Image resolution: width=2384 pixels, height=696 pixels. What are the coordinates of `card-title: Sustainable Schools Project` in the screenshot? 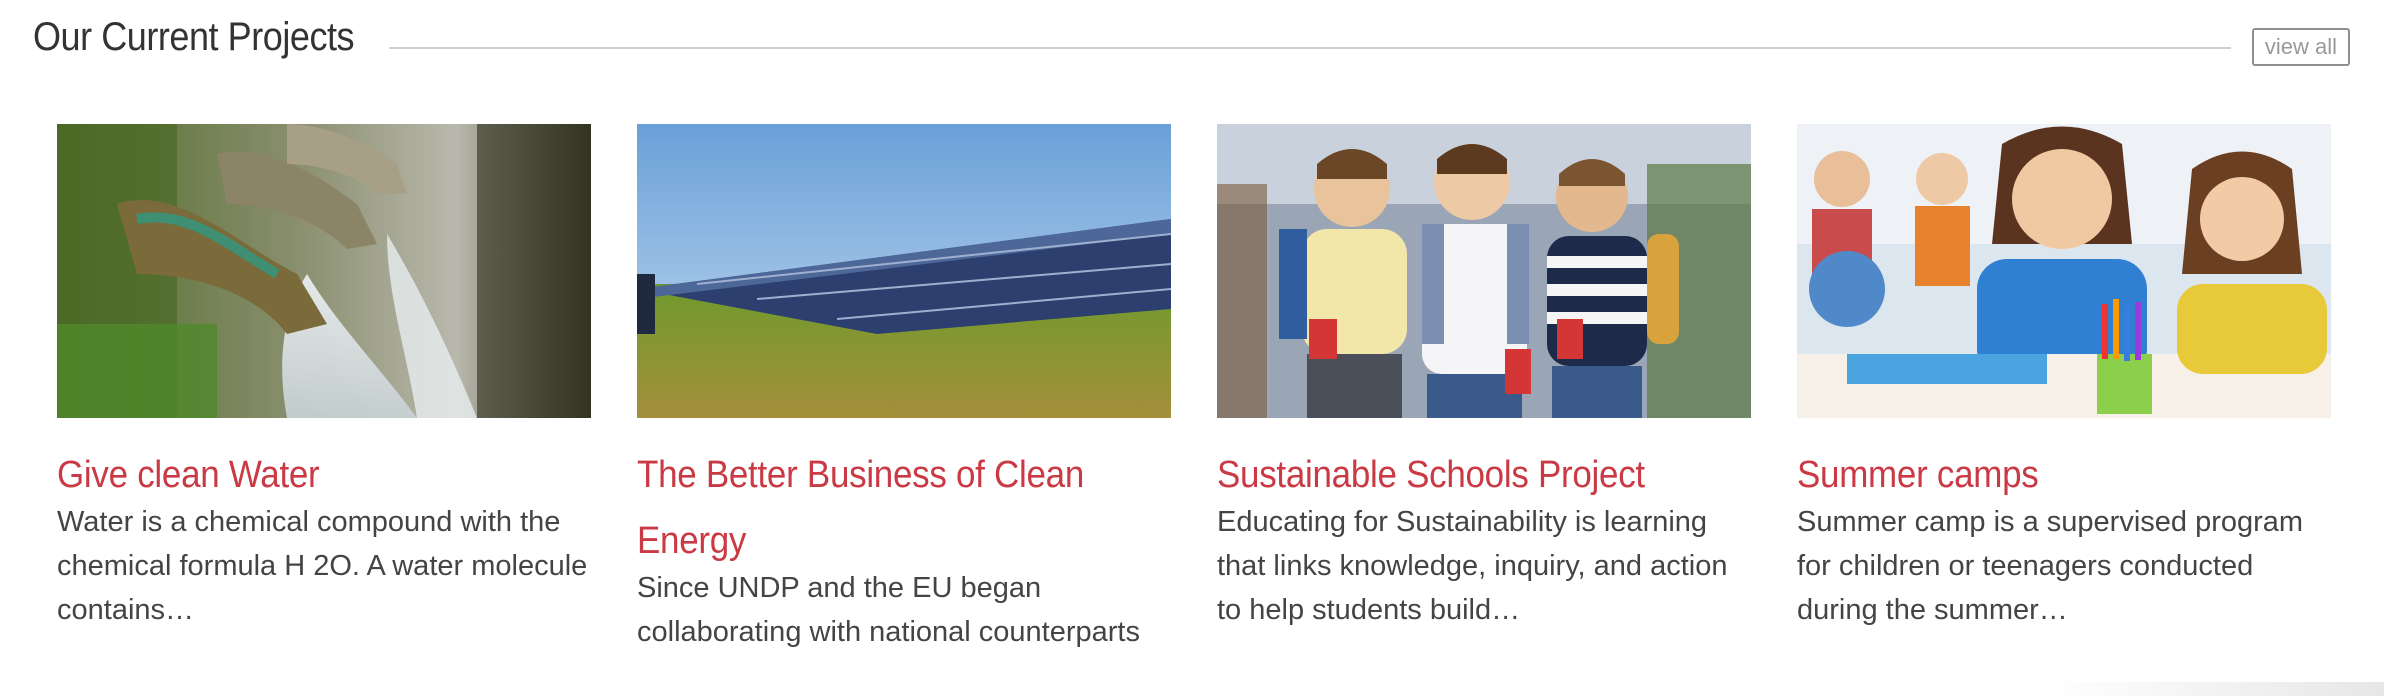 It's located at (1462, 475).